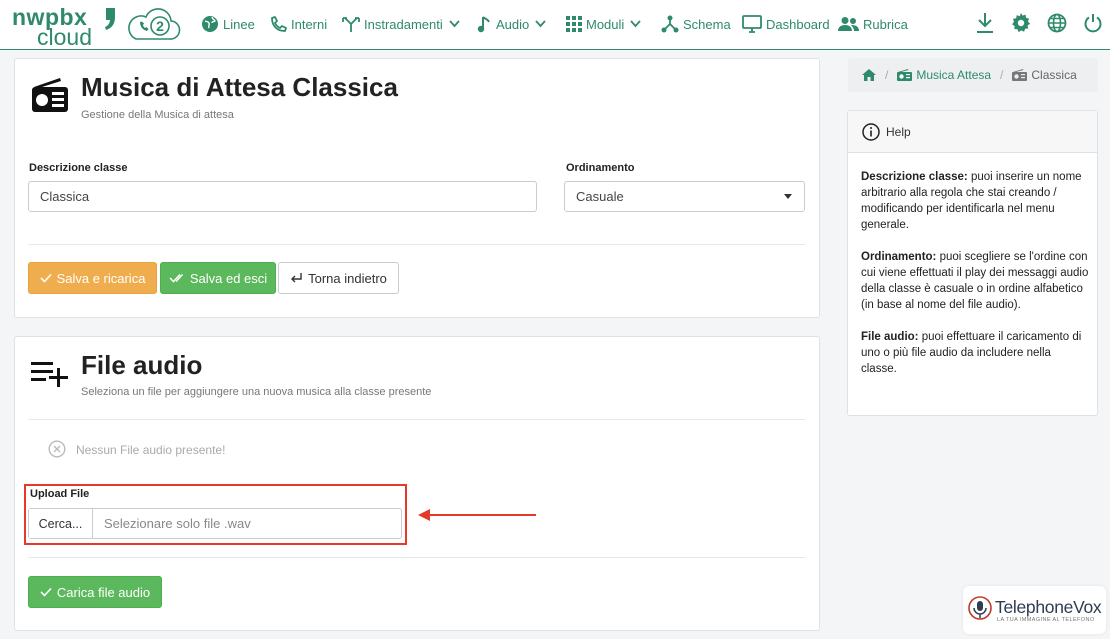 The image size is (1110, 639). What do you see at coordinates (279, 23) in the screenshot?
I see `phone-icon` at bounding box center [279, 23].